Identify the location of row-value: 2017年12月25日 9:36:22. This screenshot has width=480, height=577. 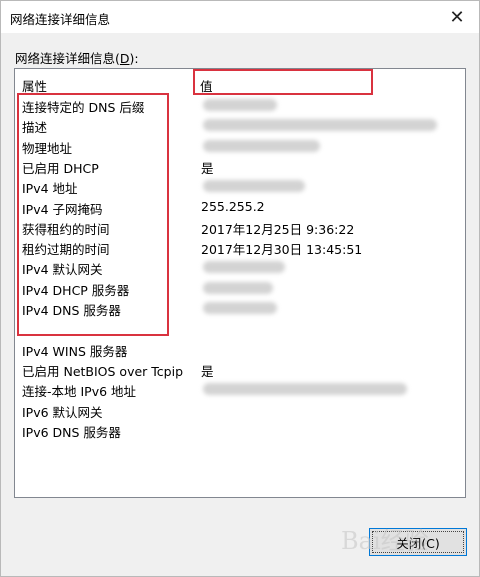
(278, 229).